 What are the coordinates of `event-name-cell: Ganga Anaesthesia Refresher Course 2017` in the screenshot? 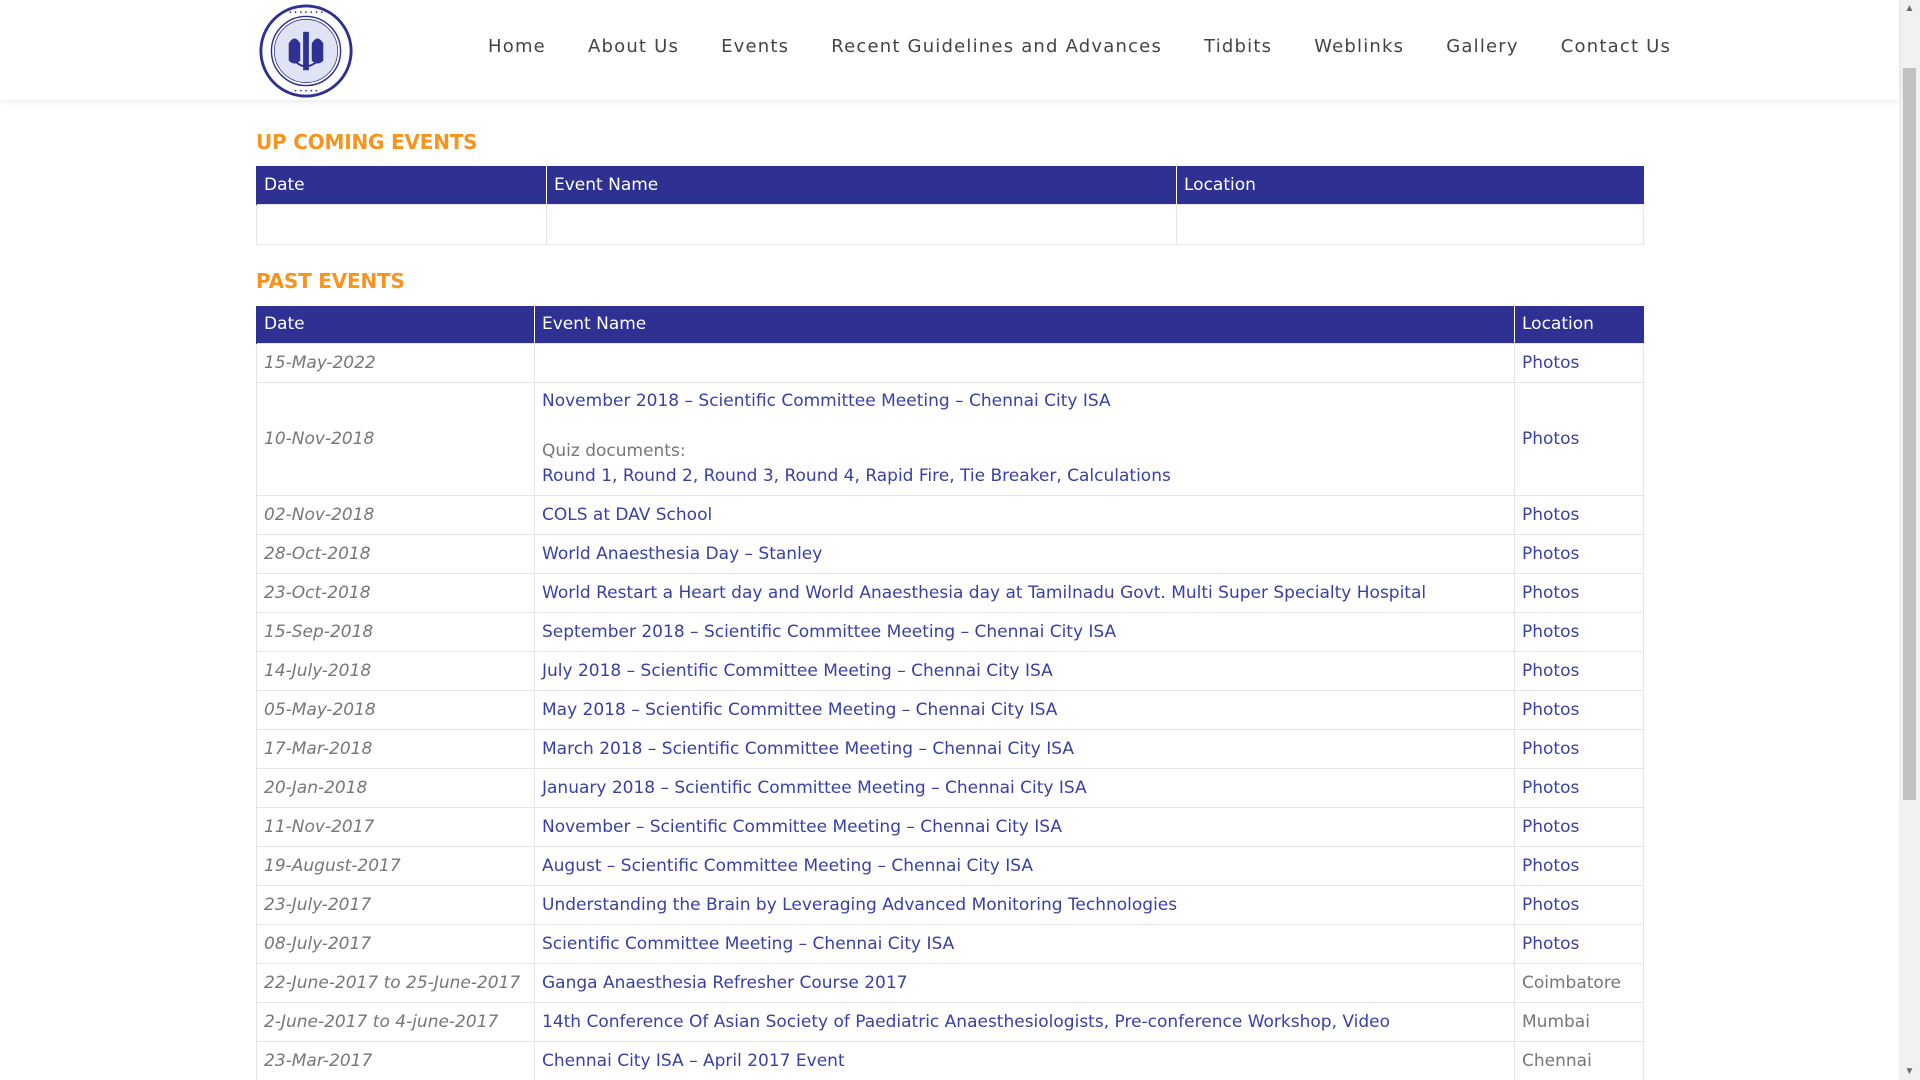 It's located at (1024, 983).